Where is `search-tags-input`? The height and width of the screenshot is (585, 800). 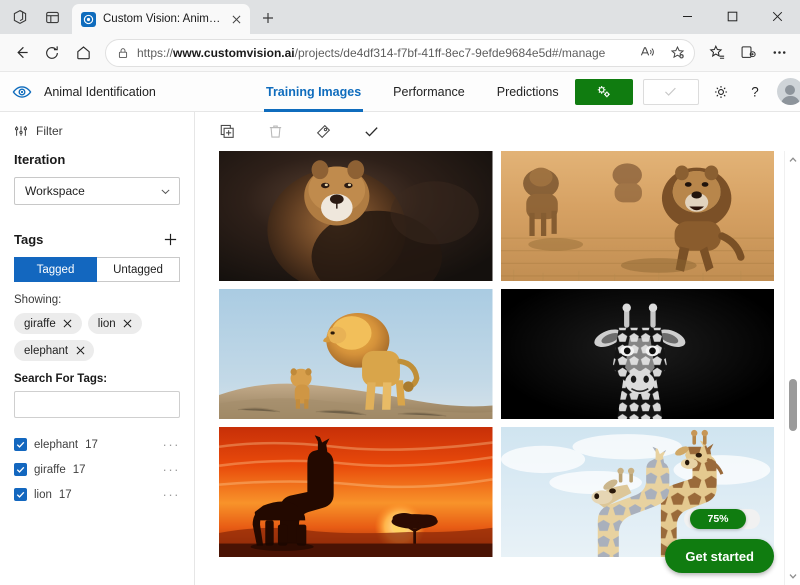
search-tags-input is located at coordinates (97, 404).